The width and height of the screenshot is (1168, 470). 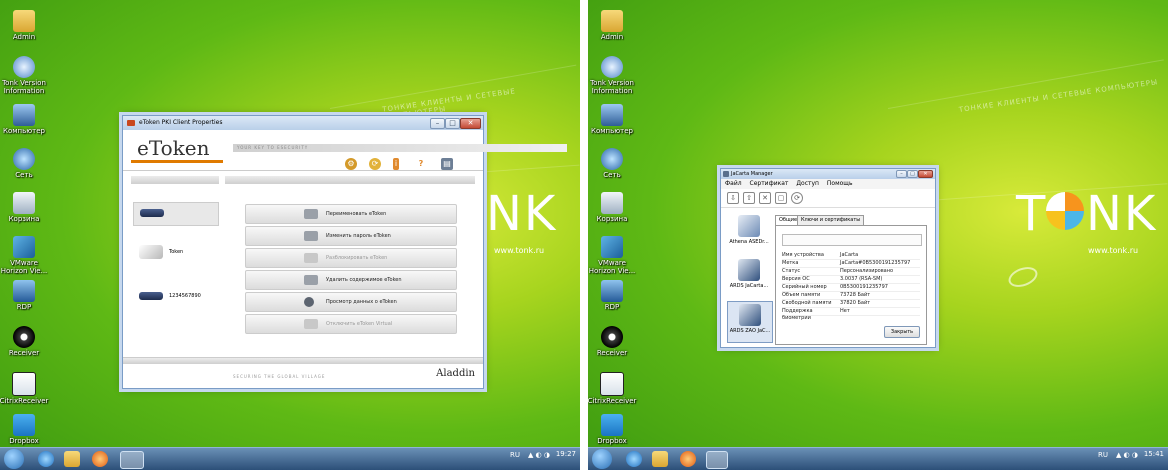 I want to click on token-item: Token, so click(x=175, y=253).